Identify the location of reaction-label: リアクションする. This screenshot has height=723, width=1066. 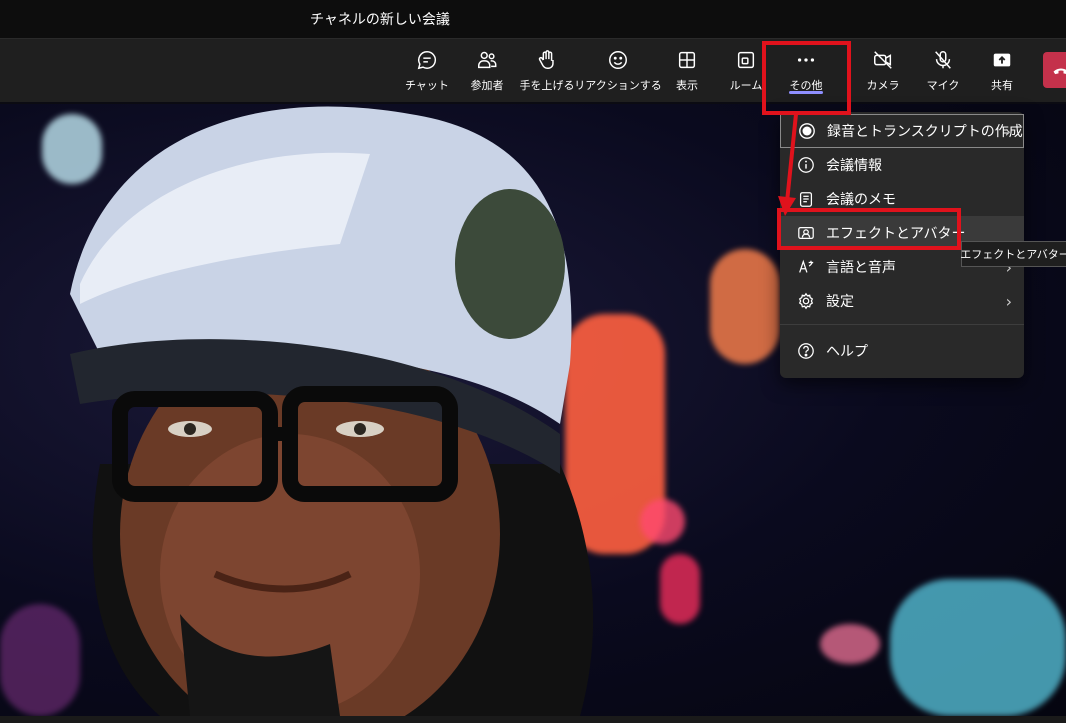
(618, 85).